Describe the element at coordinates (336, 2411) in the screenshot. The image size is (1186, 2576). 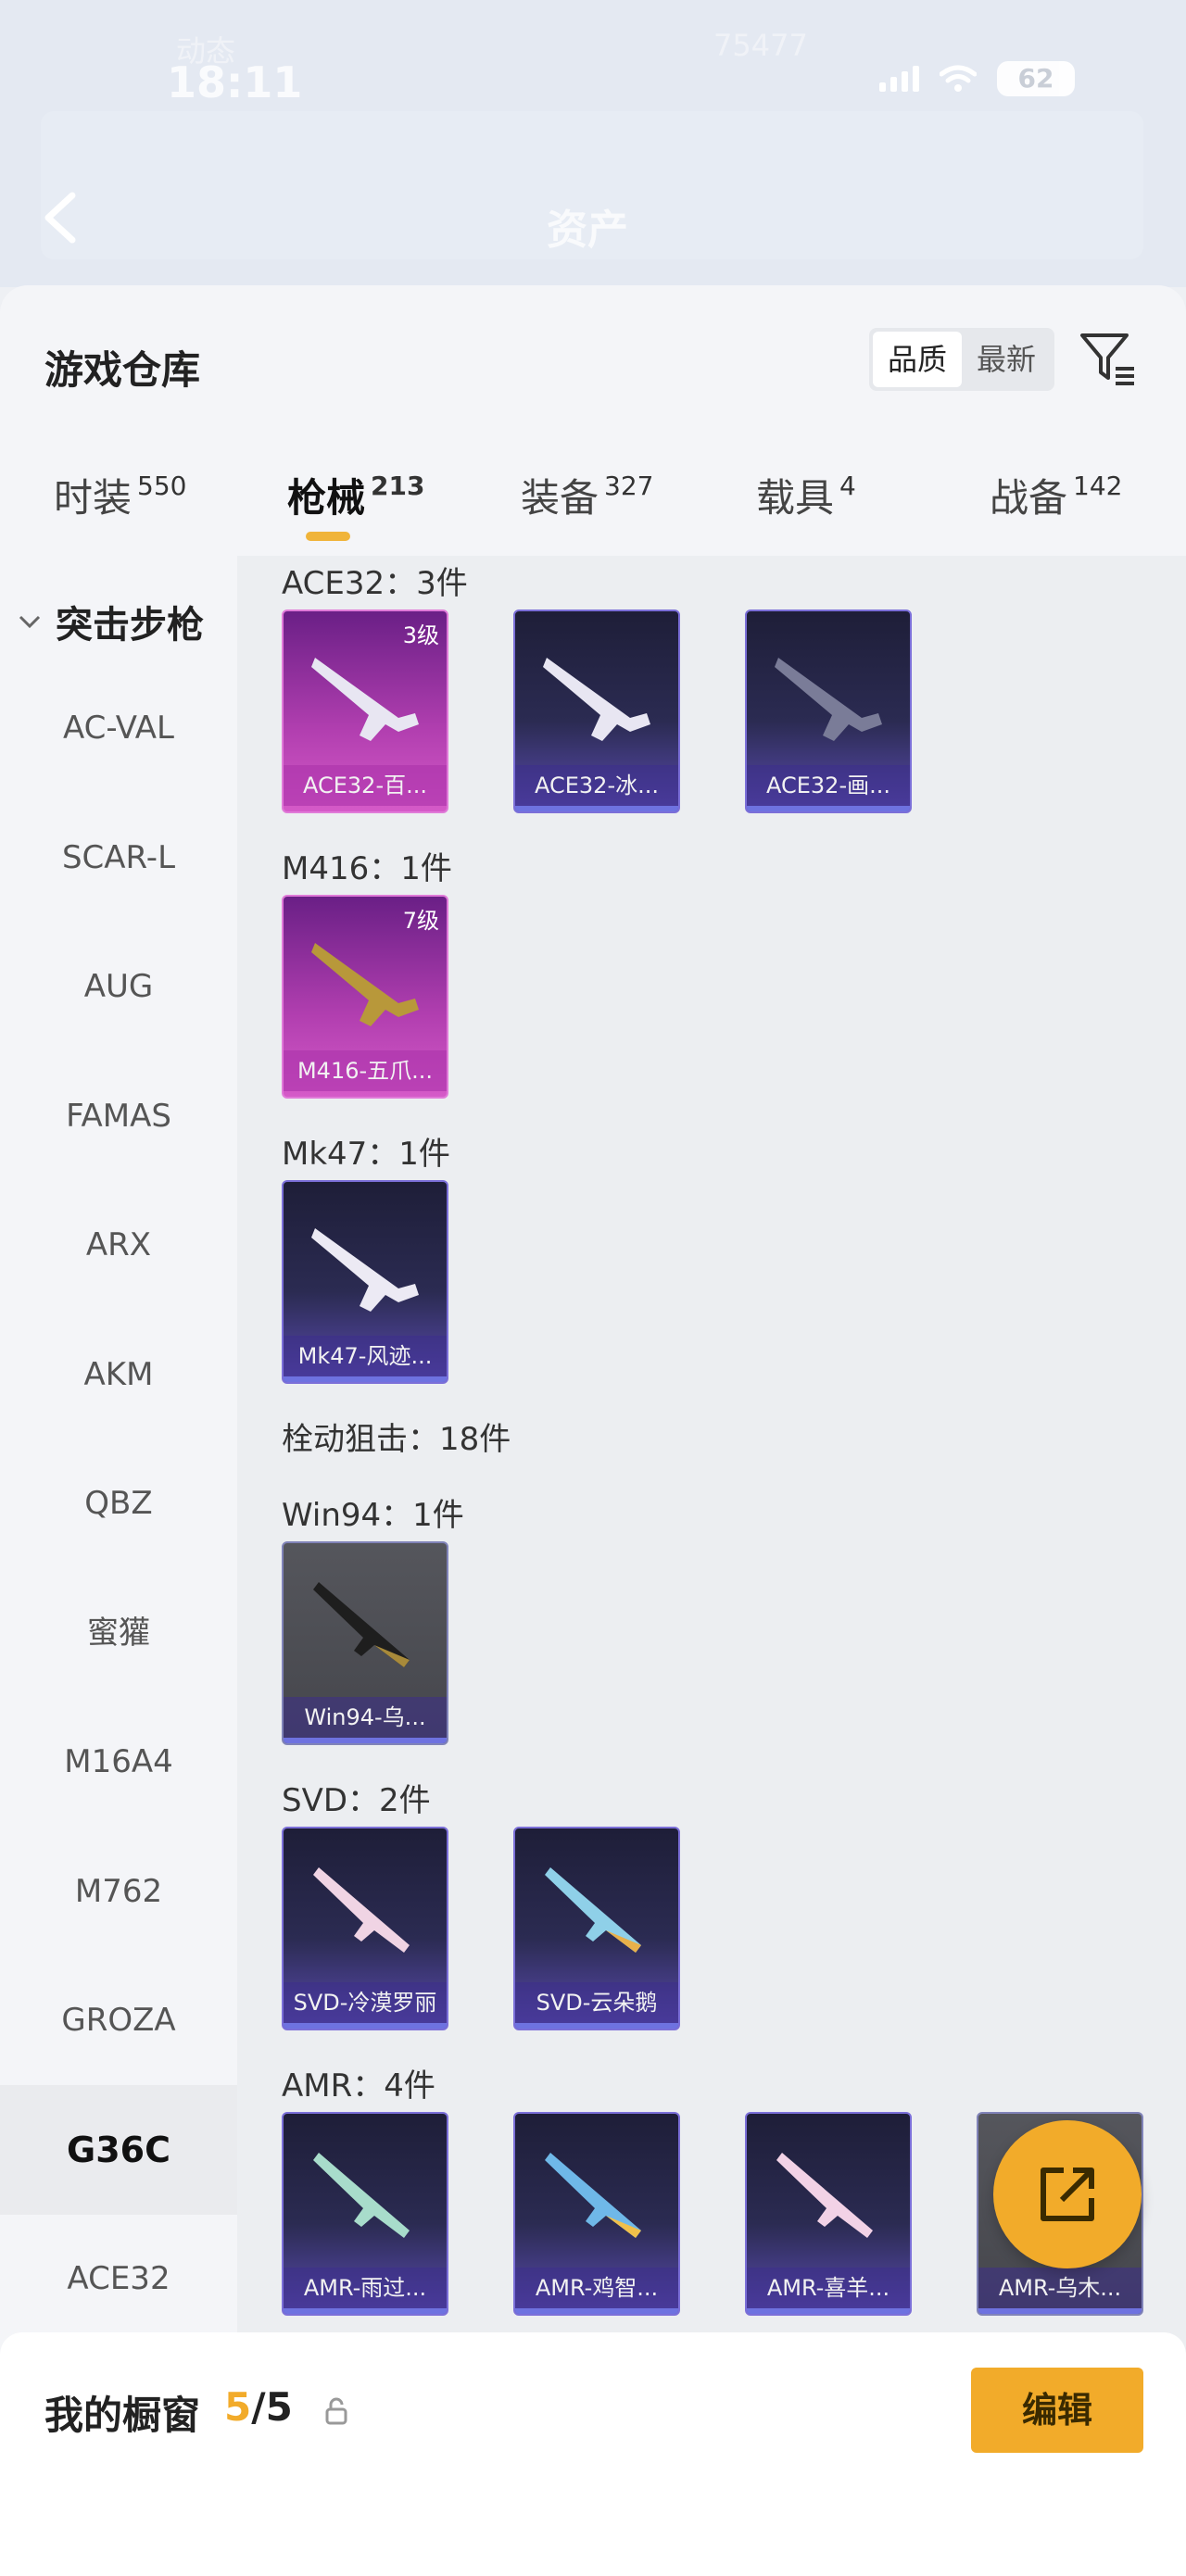
I see `lock-icon` at that location.